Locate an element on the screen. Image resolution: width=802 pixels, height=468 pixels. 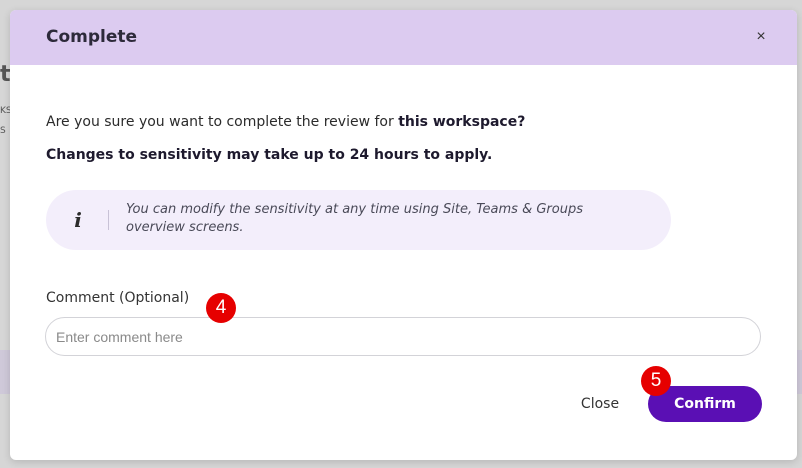
comment-label: Comment (Optional) is located at coordinates (118, 298).